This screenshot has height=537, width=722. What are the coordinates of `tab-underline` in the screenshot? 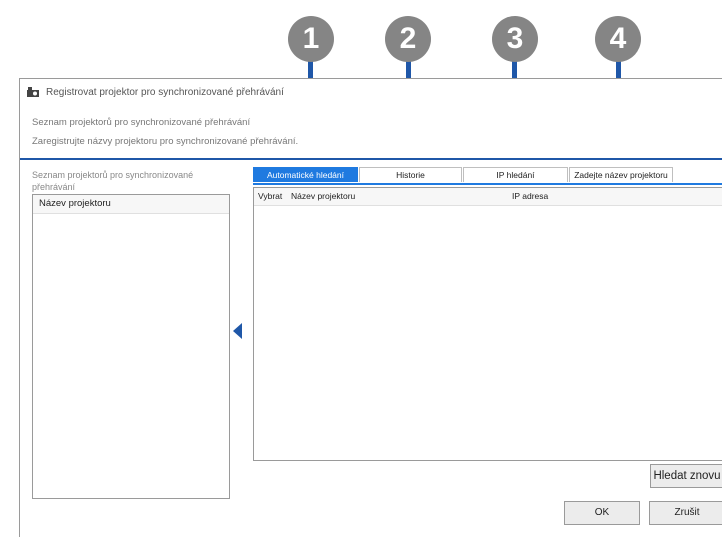 It's located at (487, 184).